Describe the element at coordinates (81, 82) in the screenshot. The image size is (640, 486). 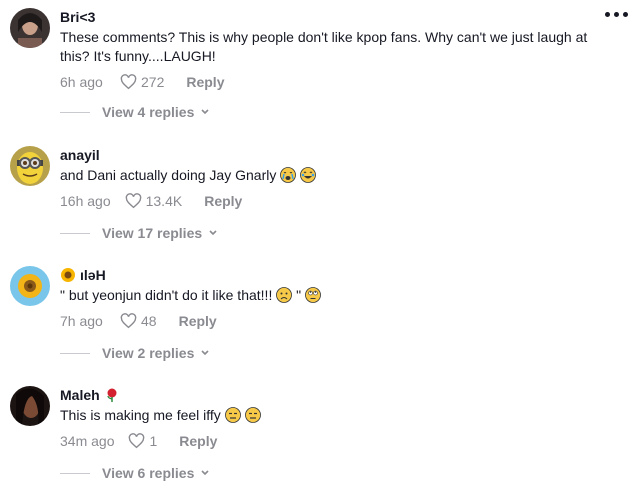
I see `timestamp: 6h ago` at that location.